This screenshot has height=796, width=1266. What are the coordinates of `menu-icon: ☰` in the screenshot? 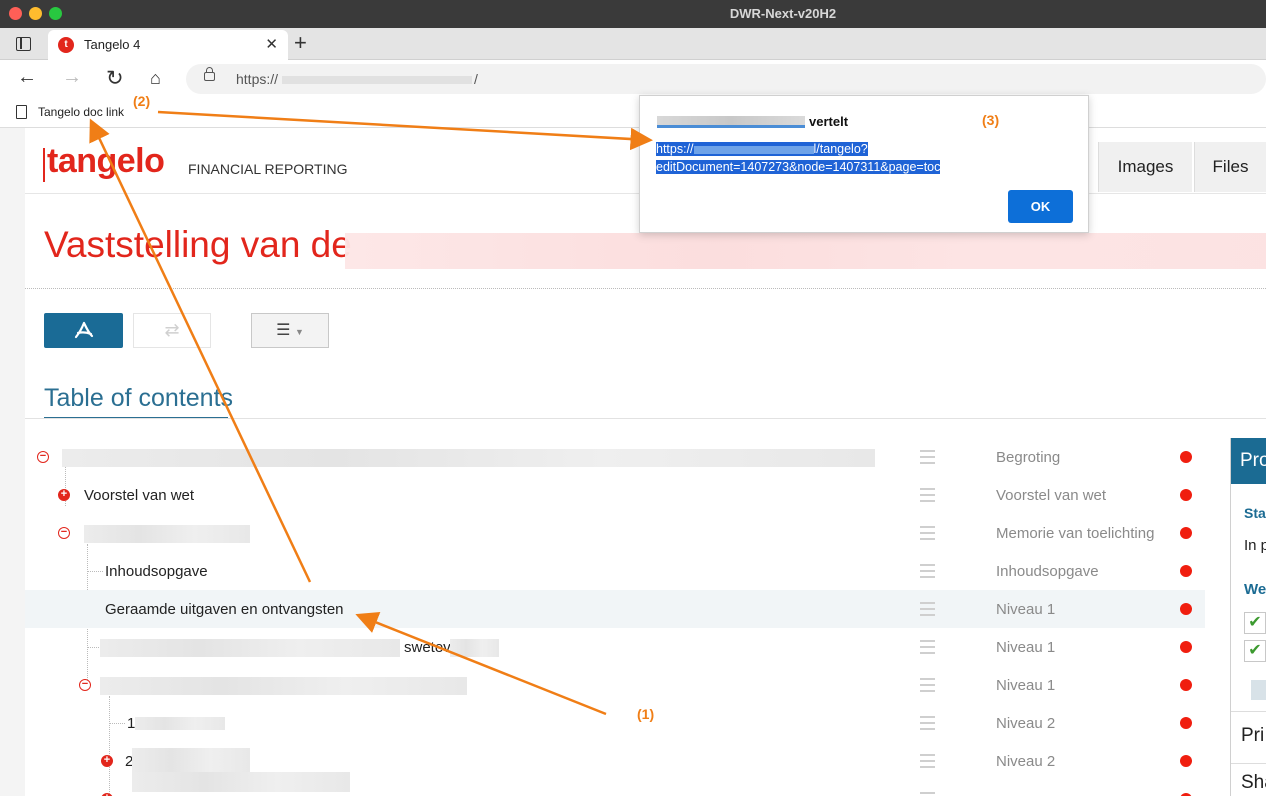 It's located at (283, 330).